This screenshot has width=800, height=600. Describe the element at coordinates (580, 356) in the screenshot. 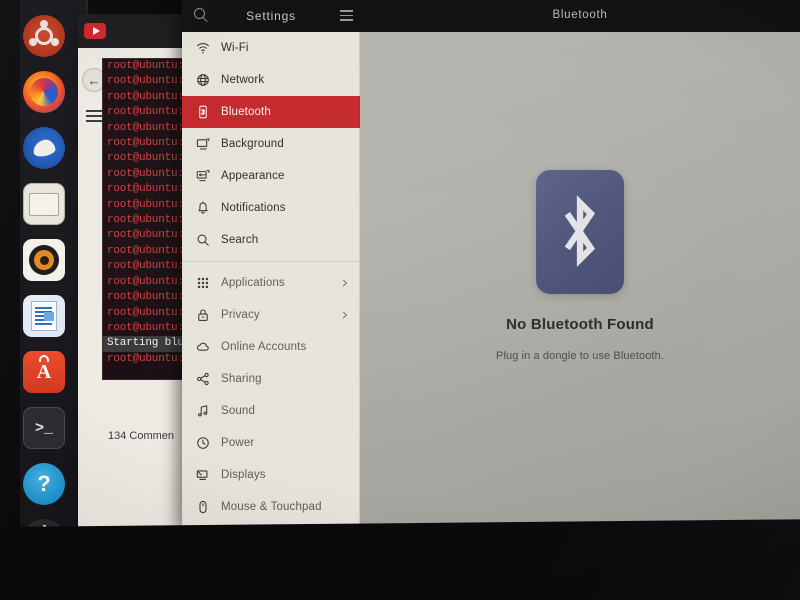

I see `no-bluetooth-subtext: Plug in a dongle to use Bluetooth.` at that location.